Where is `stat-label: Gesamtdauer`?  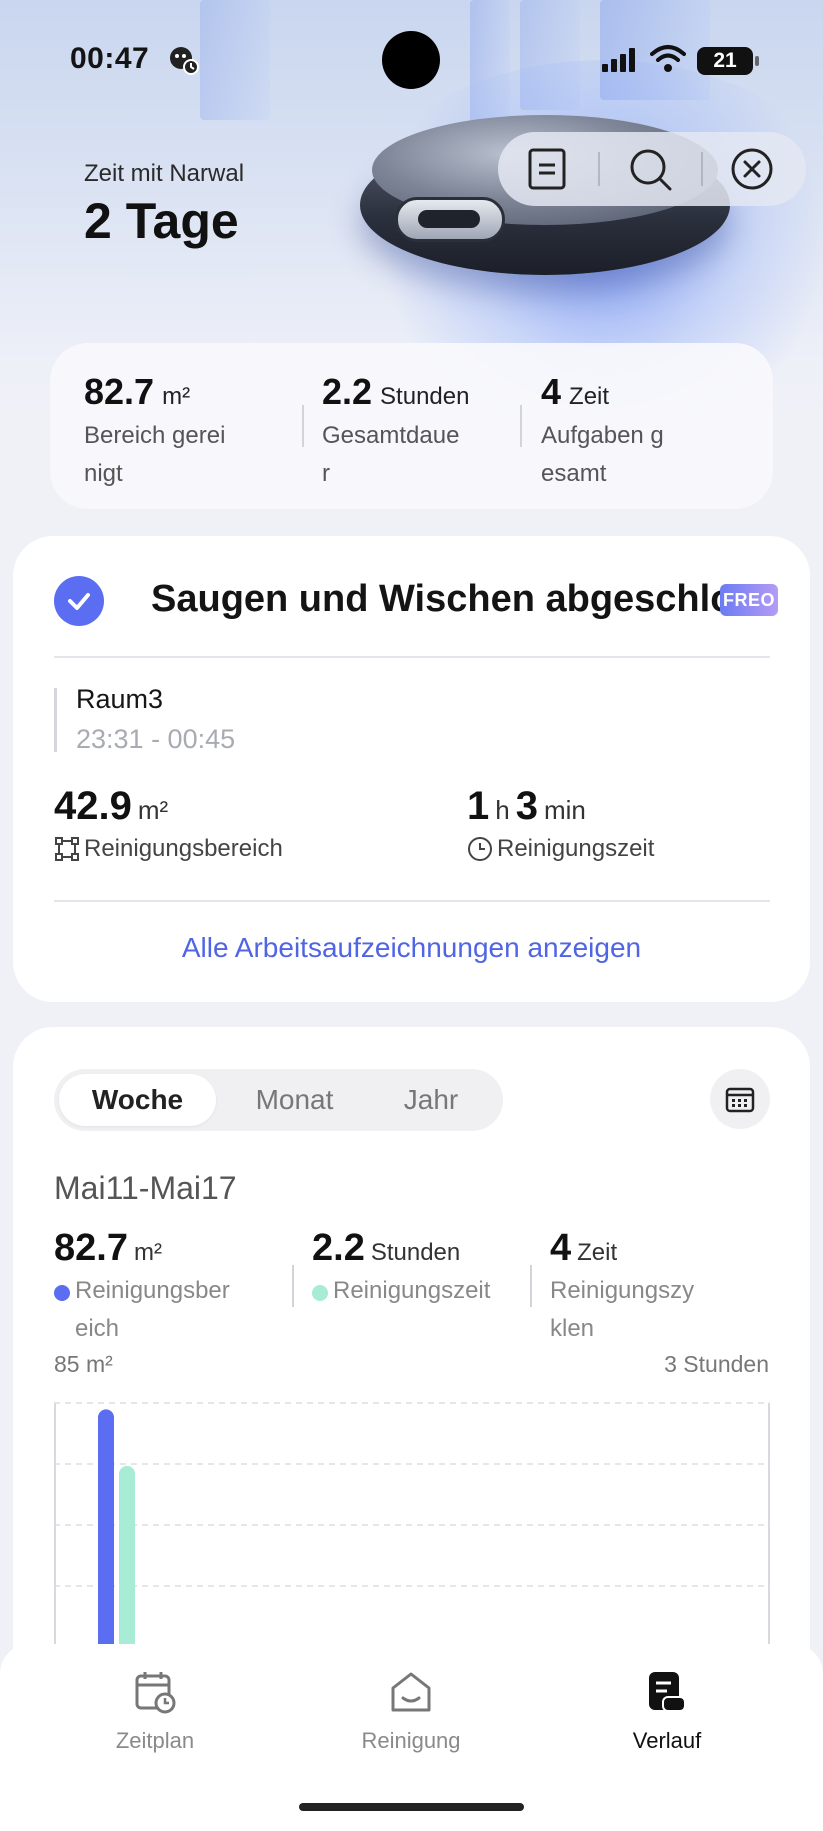 stat-label: Gesamtdauer is located at coordinates (391, 454).